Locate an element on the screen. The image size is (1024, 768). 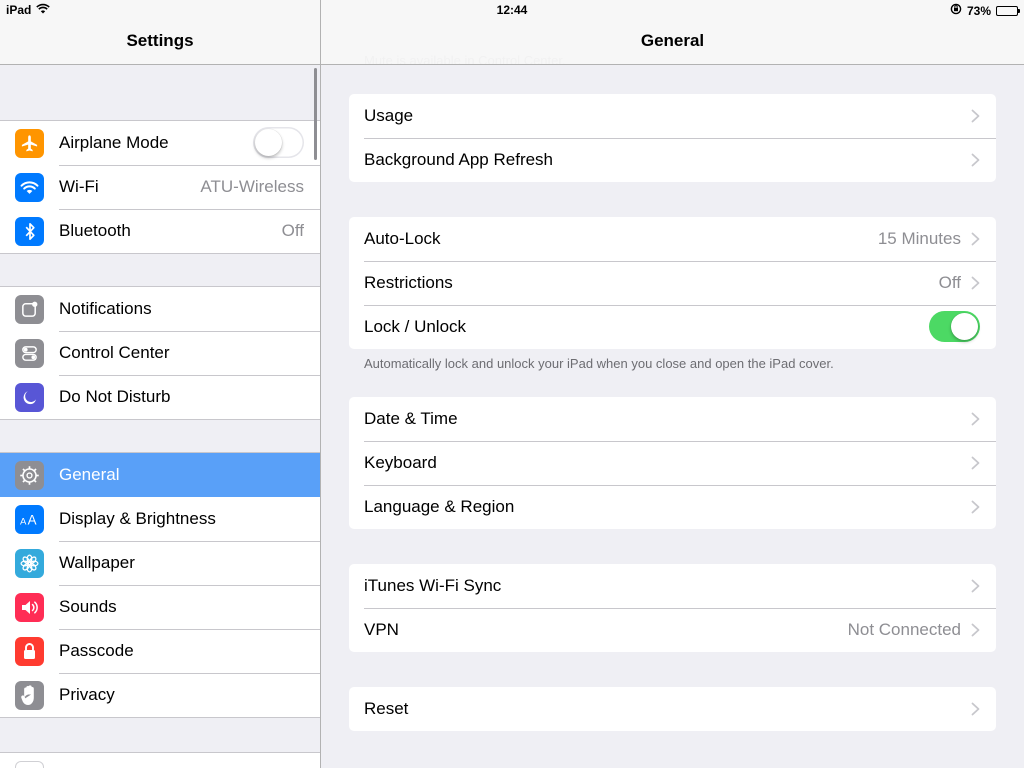
airplane-mode-toggle is located at coordinates (278, 142).